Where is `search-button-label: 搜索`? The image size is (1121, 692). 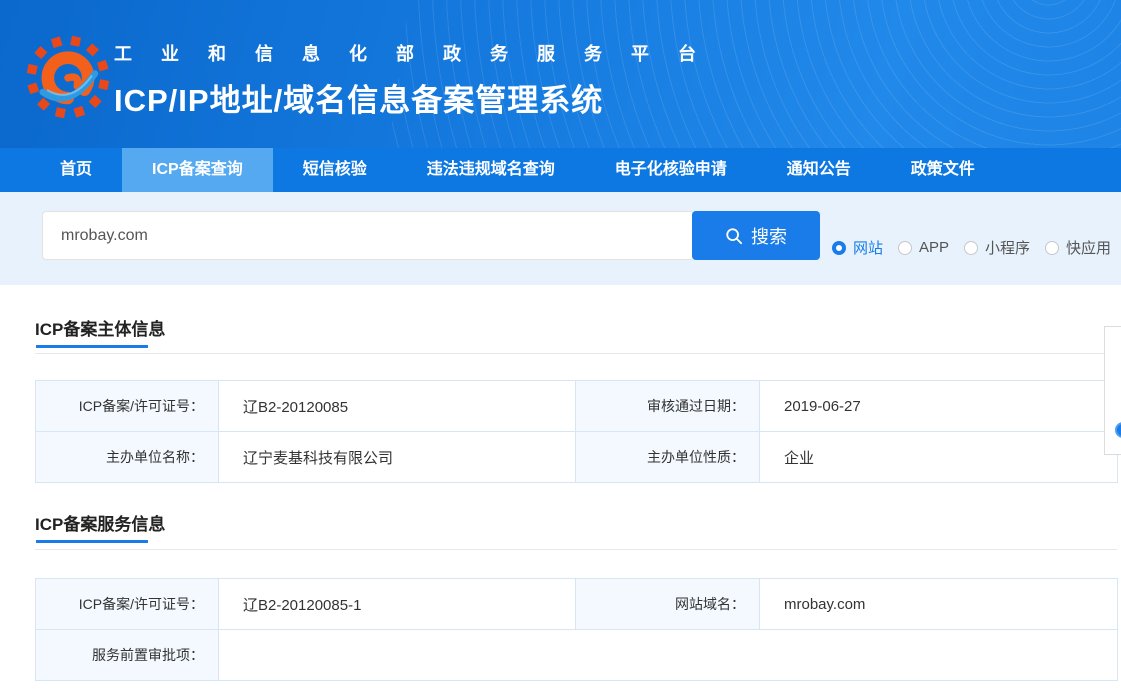
search-button-label: 搜索 is located at coordinates (769, 236).